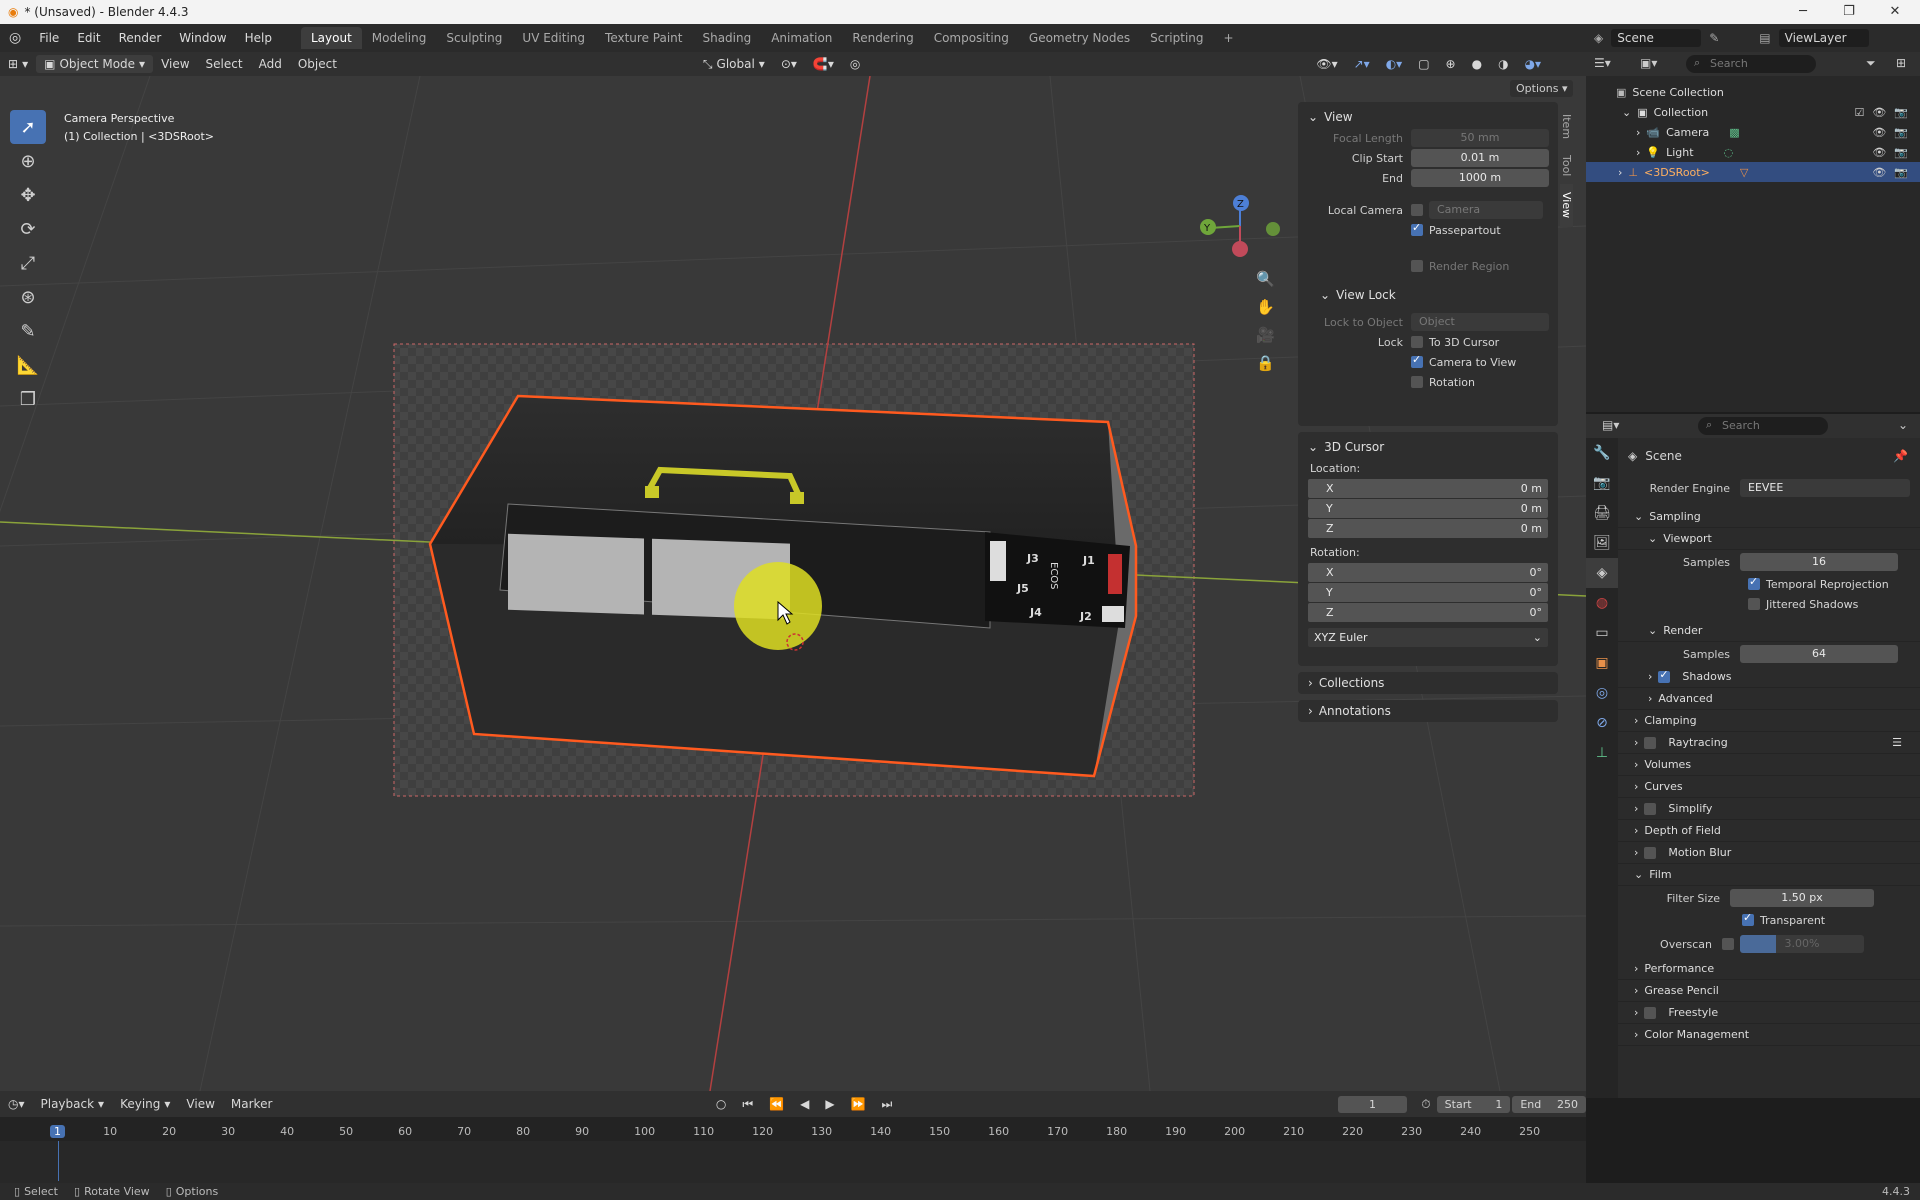  What do you see at coordinates (1879, 132) in the screenshot?
I see `eye-icon: 👁` at bounding box center [1879, 132].